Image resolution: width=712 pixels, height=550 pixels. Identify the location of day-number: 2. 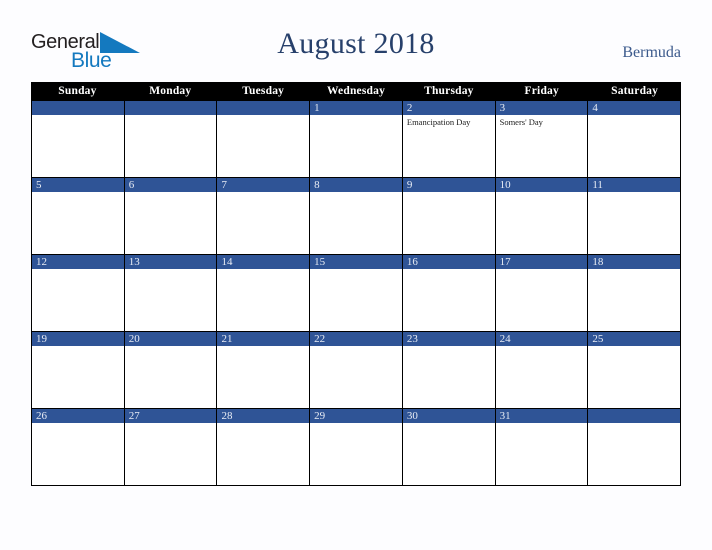
(409, 108).